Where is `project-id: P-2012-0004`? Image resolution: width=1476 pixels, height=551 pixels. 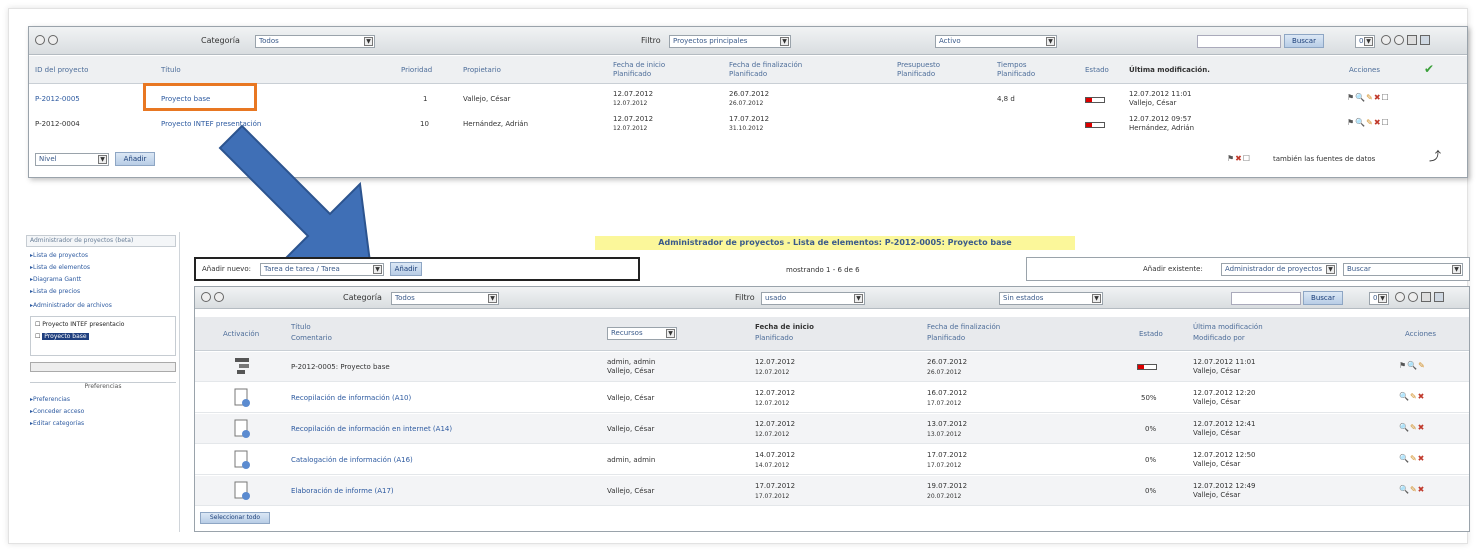 project-id: P-2012-0004 is located at coordinates (57, 124).